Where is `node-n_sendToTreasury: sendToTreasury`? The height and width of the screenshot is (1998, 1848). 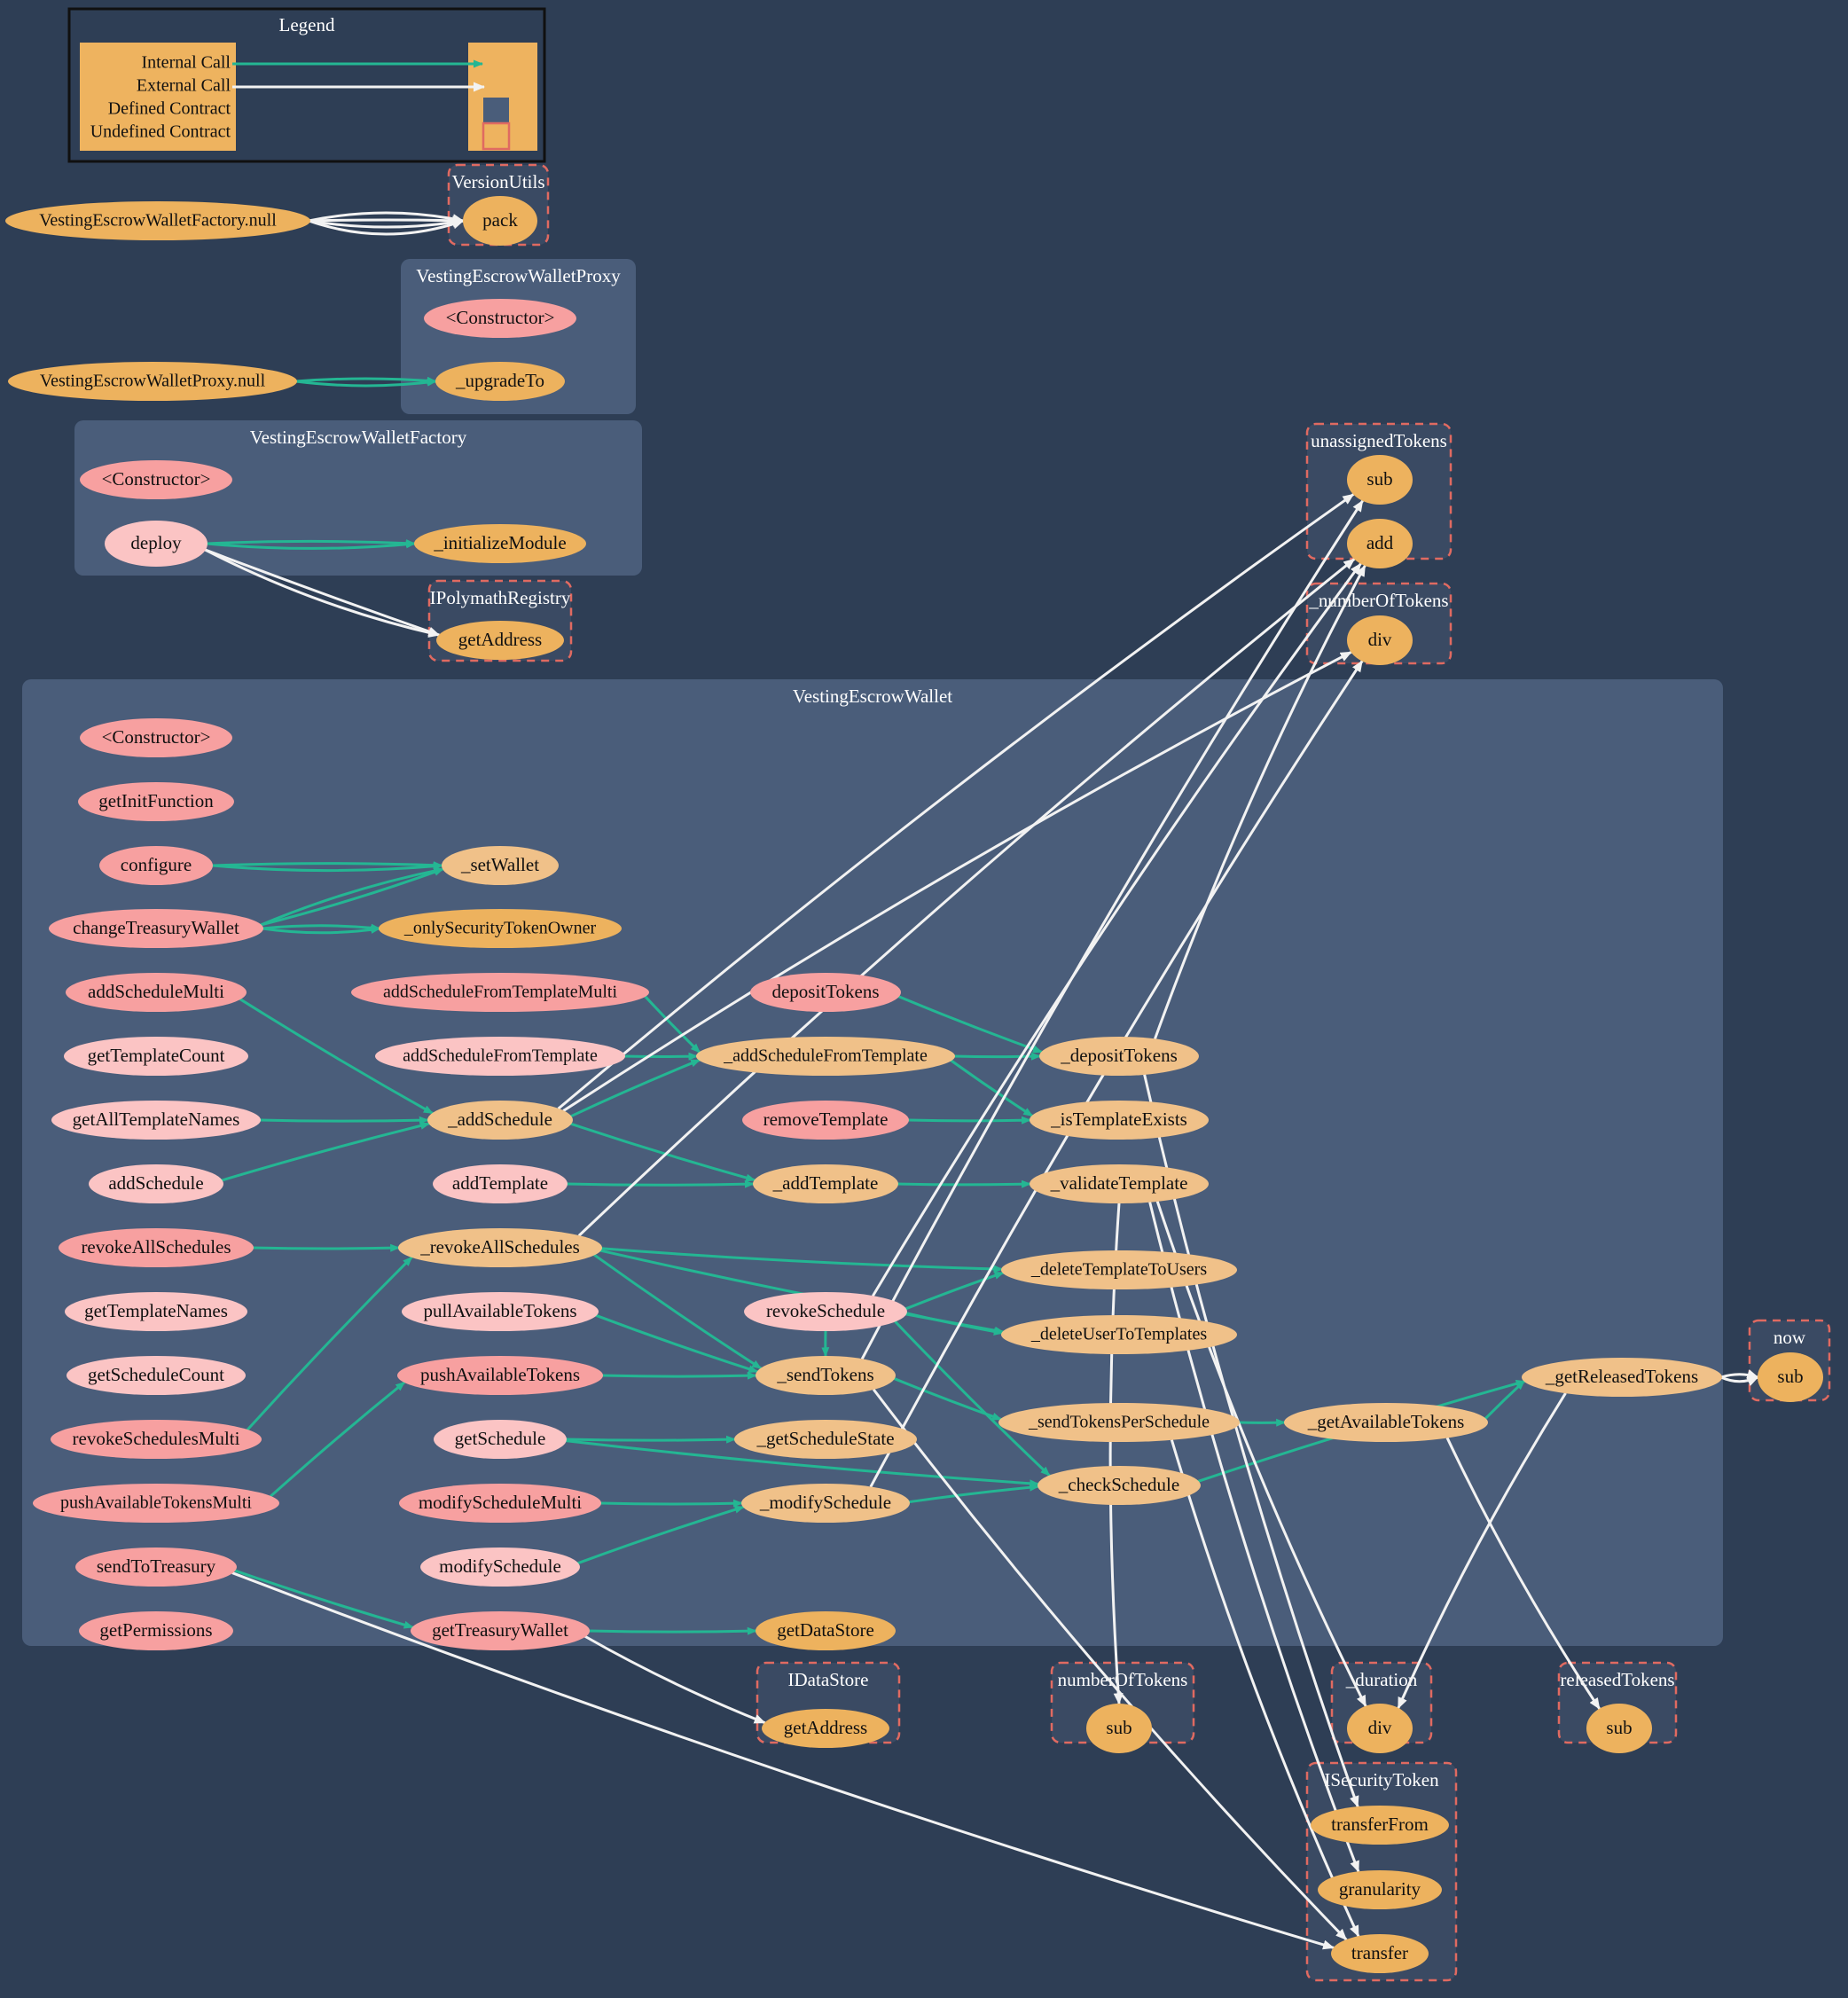 node-n_sendToTreasury: sendToTreasury is located at coordinates (156, 1567).